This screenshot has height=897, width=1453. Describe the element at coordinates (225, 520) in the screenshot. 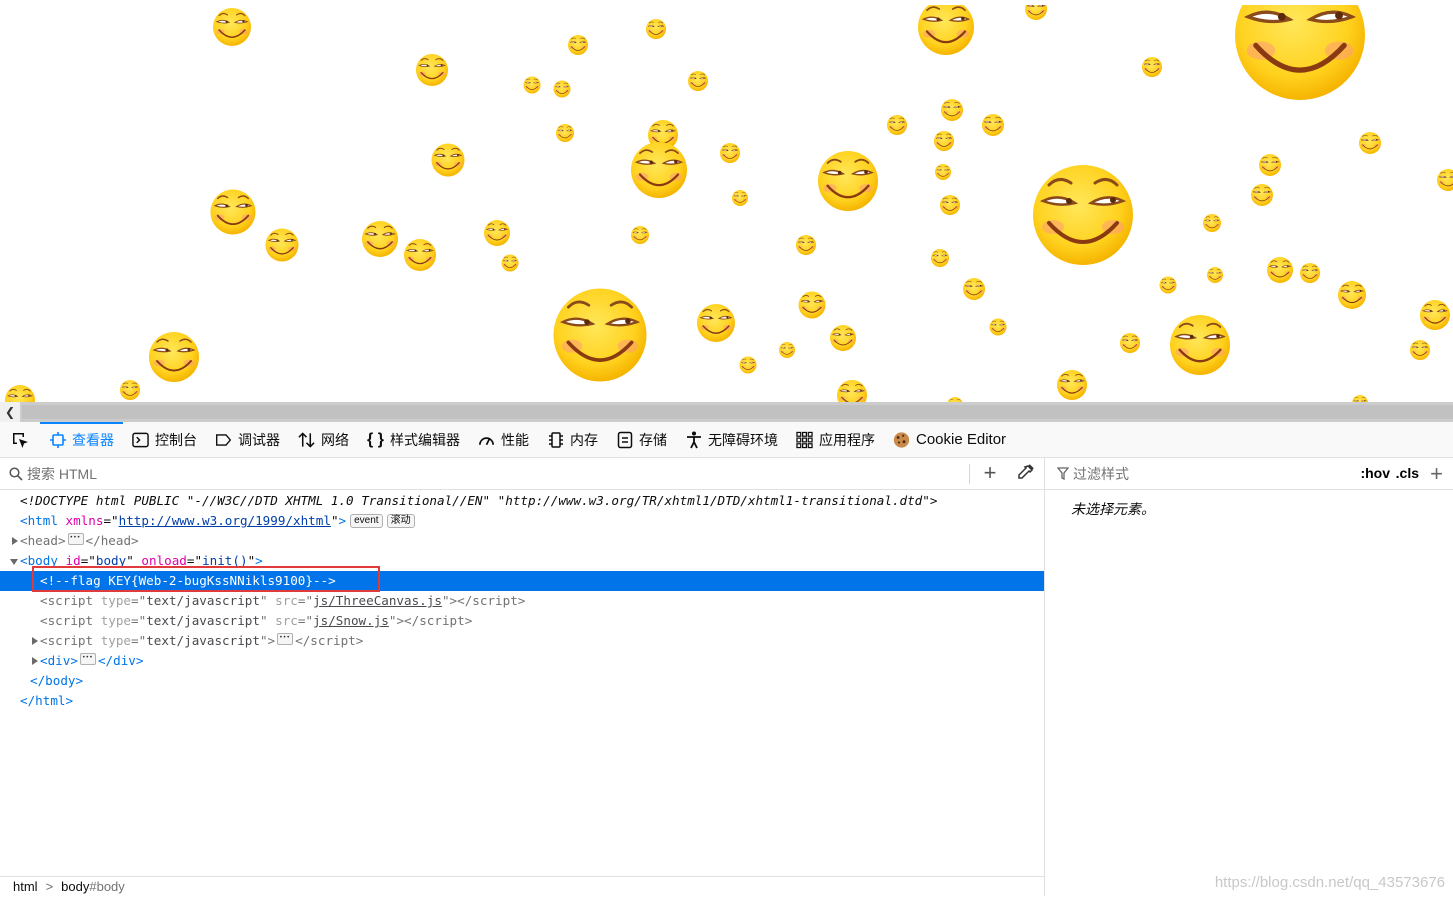

I see `xmlns-link: http://www.w3.org/1999/xhtml` at that location.